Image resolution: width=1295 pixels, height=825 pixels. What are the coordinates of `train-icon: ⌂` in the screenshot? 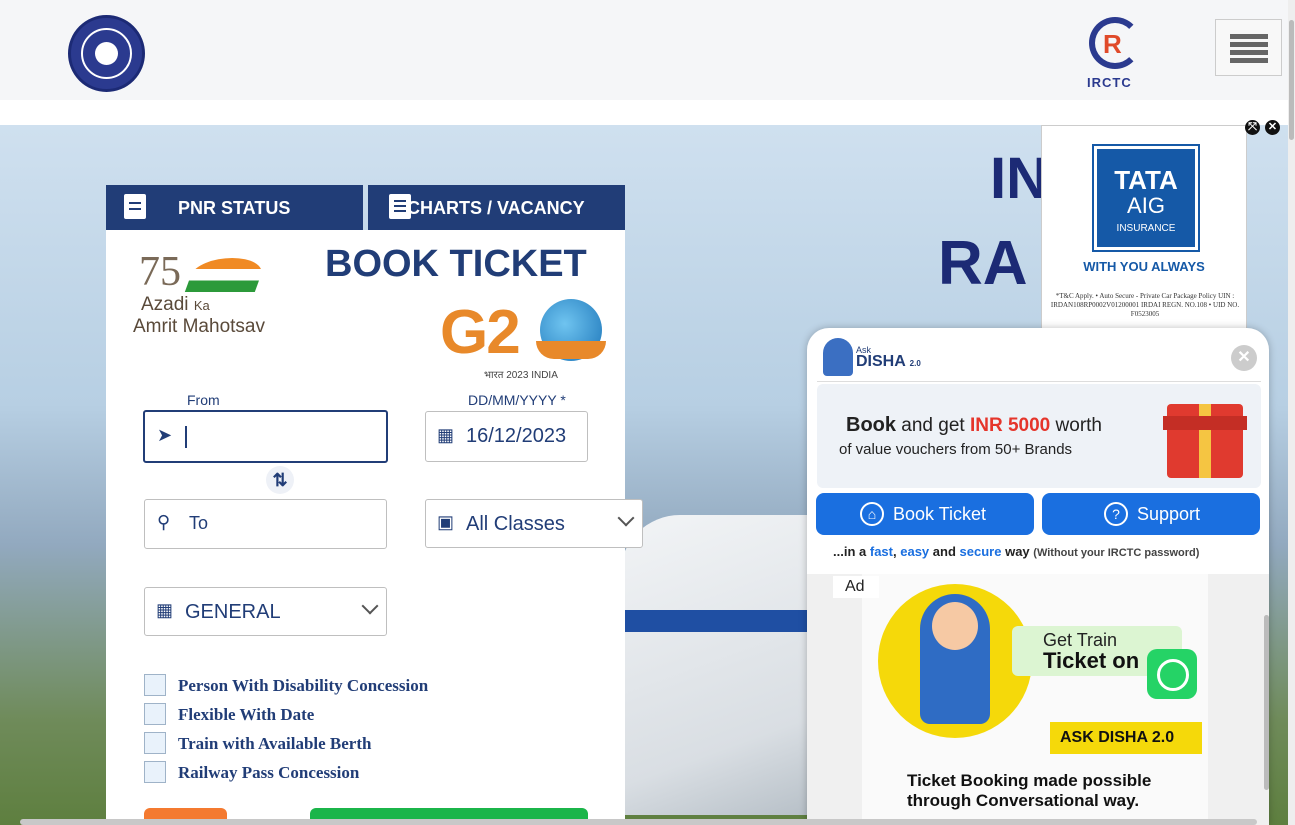 It's located at (872, 514).